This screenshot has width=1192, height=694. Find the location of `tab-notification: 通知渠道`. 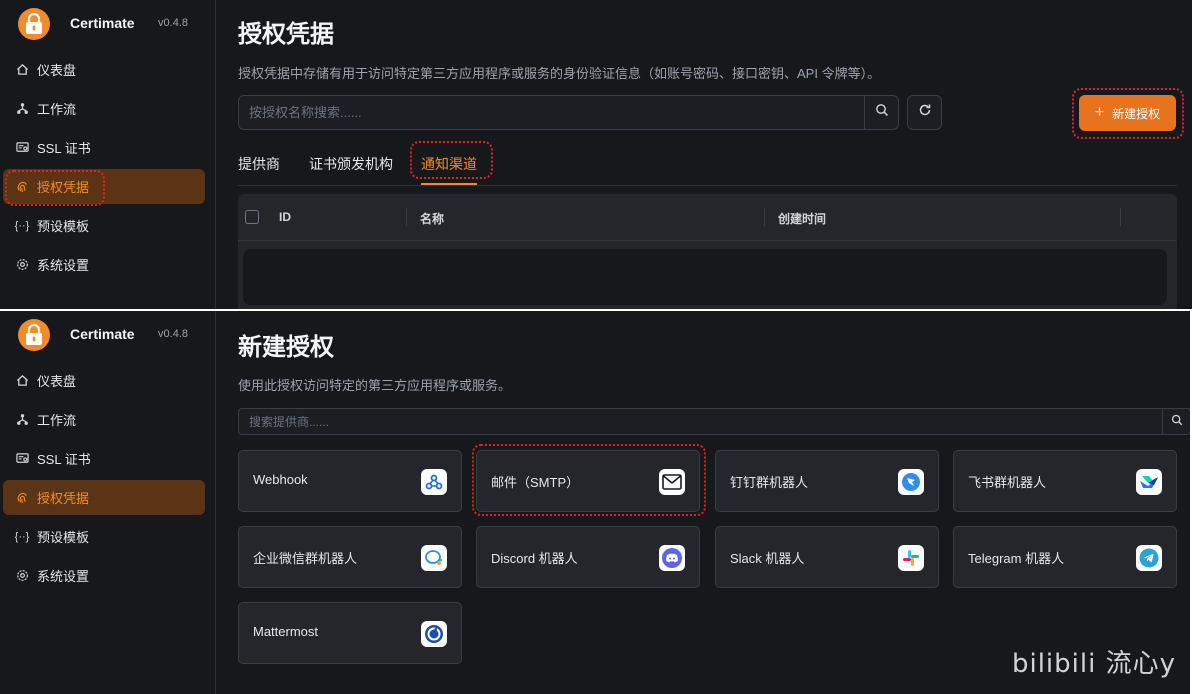

tab-notification: 通知渠道 is located at coordinates (449, 164).